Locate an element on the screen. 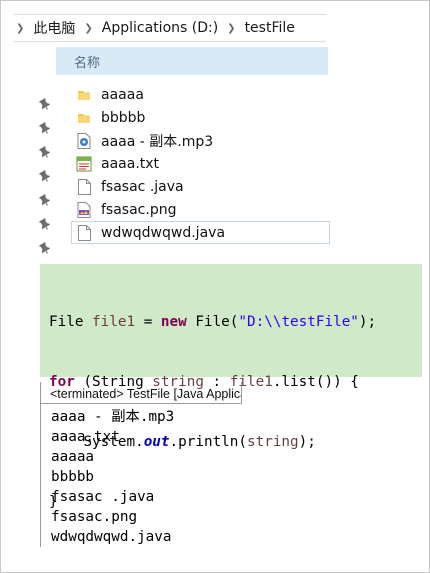  file-row-bbbbb: bbbbb is located at coordinates (201, 117).